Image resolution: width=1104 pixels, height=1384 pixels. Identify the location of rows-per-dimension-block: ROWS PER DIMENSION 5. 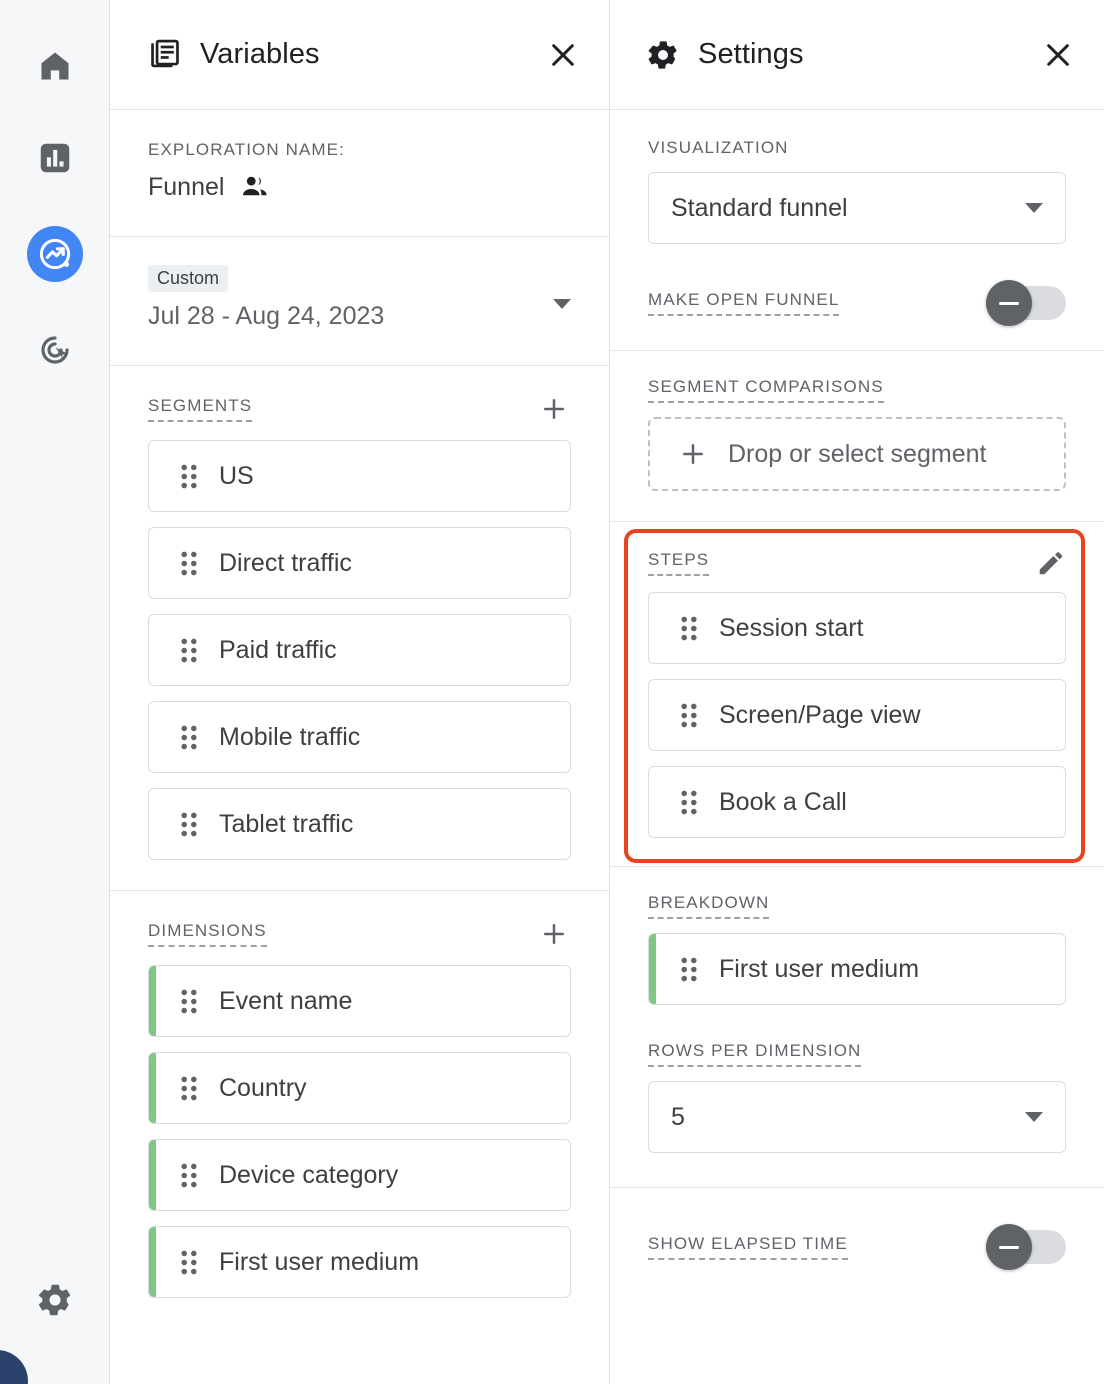
(857, 1097).